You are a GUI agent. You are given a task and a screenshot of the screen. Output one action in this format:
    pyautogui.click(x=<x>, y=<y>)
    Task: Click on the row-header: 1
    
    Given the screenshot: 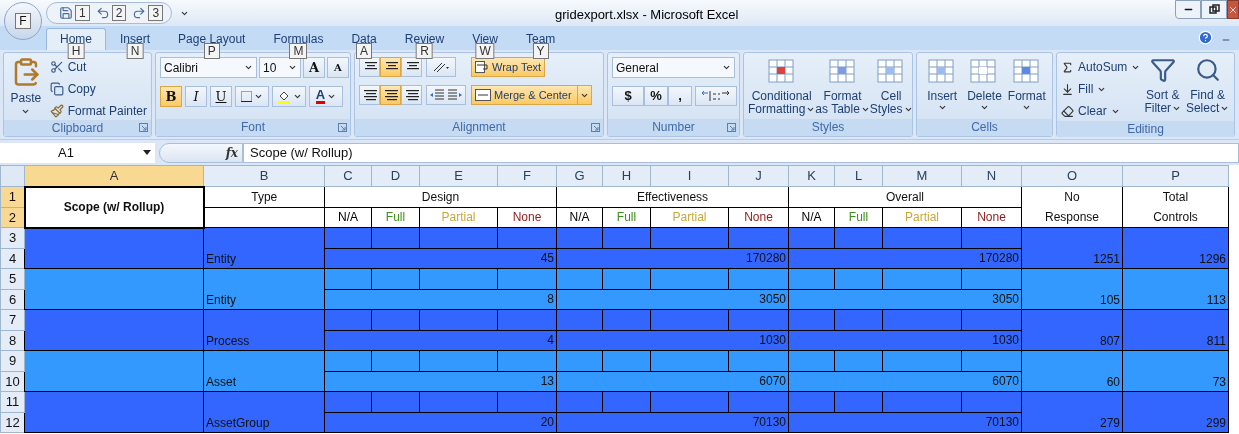 What is the action you would take?
    pyautogui.click(x=12, y=196)
    